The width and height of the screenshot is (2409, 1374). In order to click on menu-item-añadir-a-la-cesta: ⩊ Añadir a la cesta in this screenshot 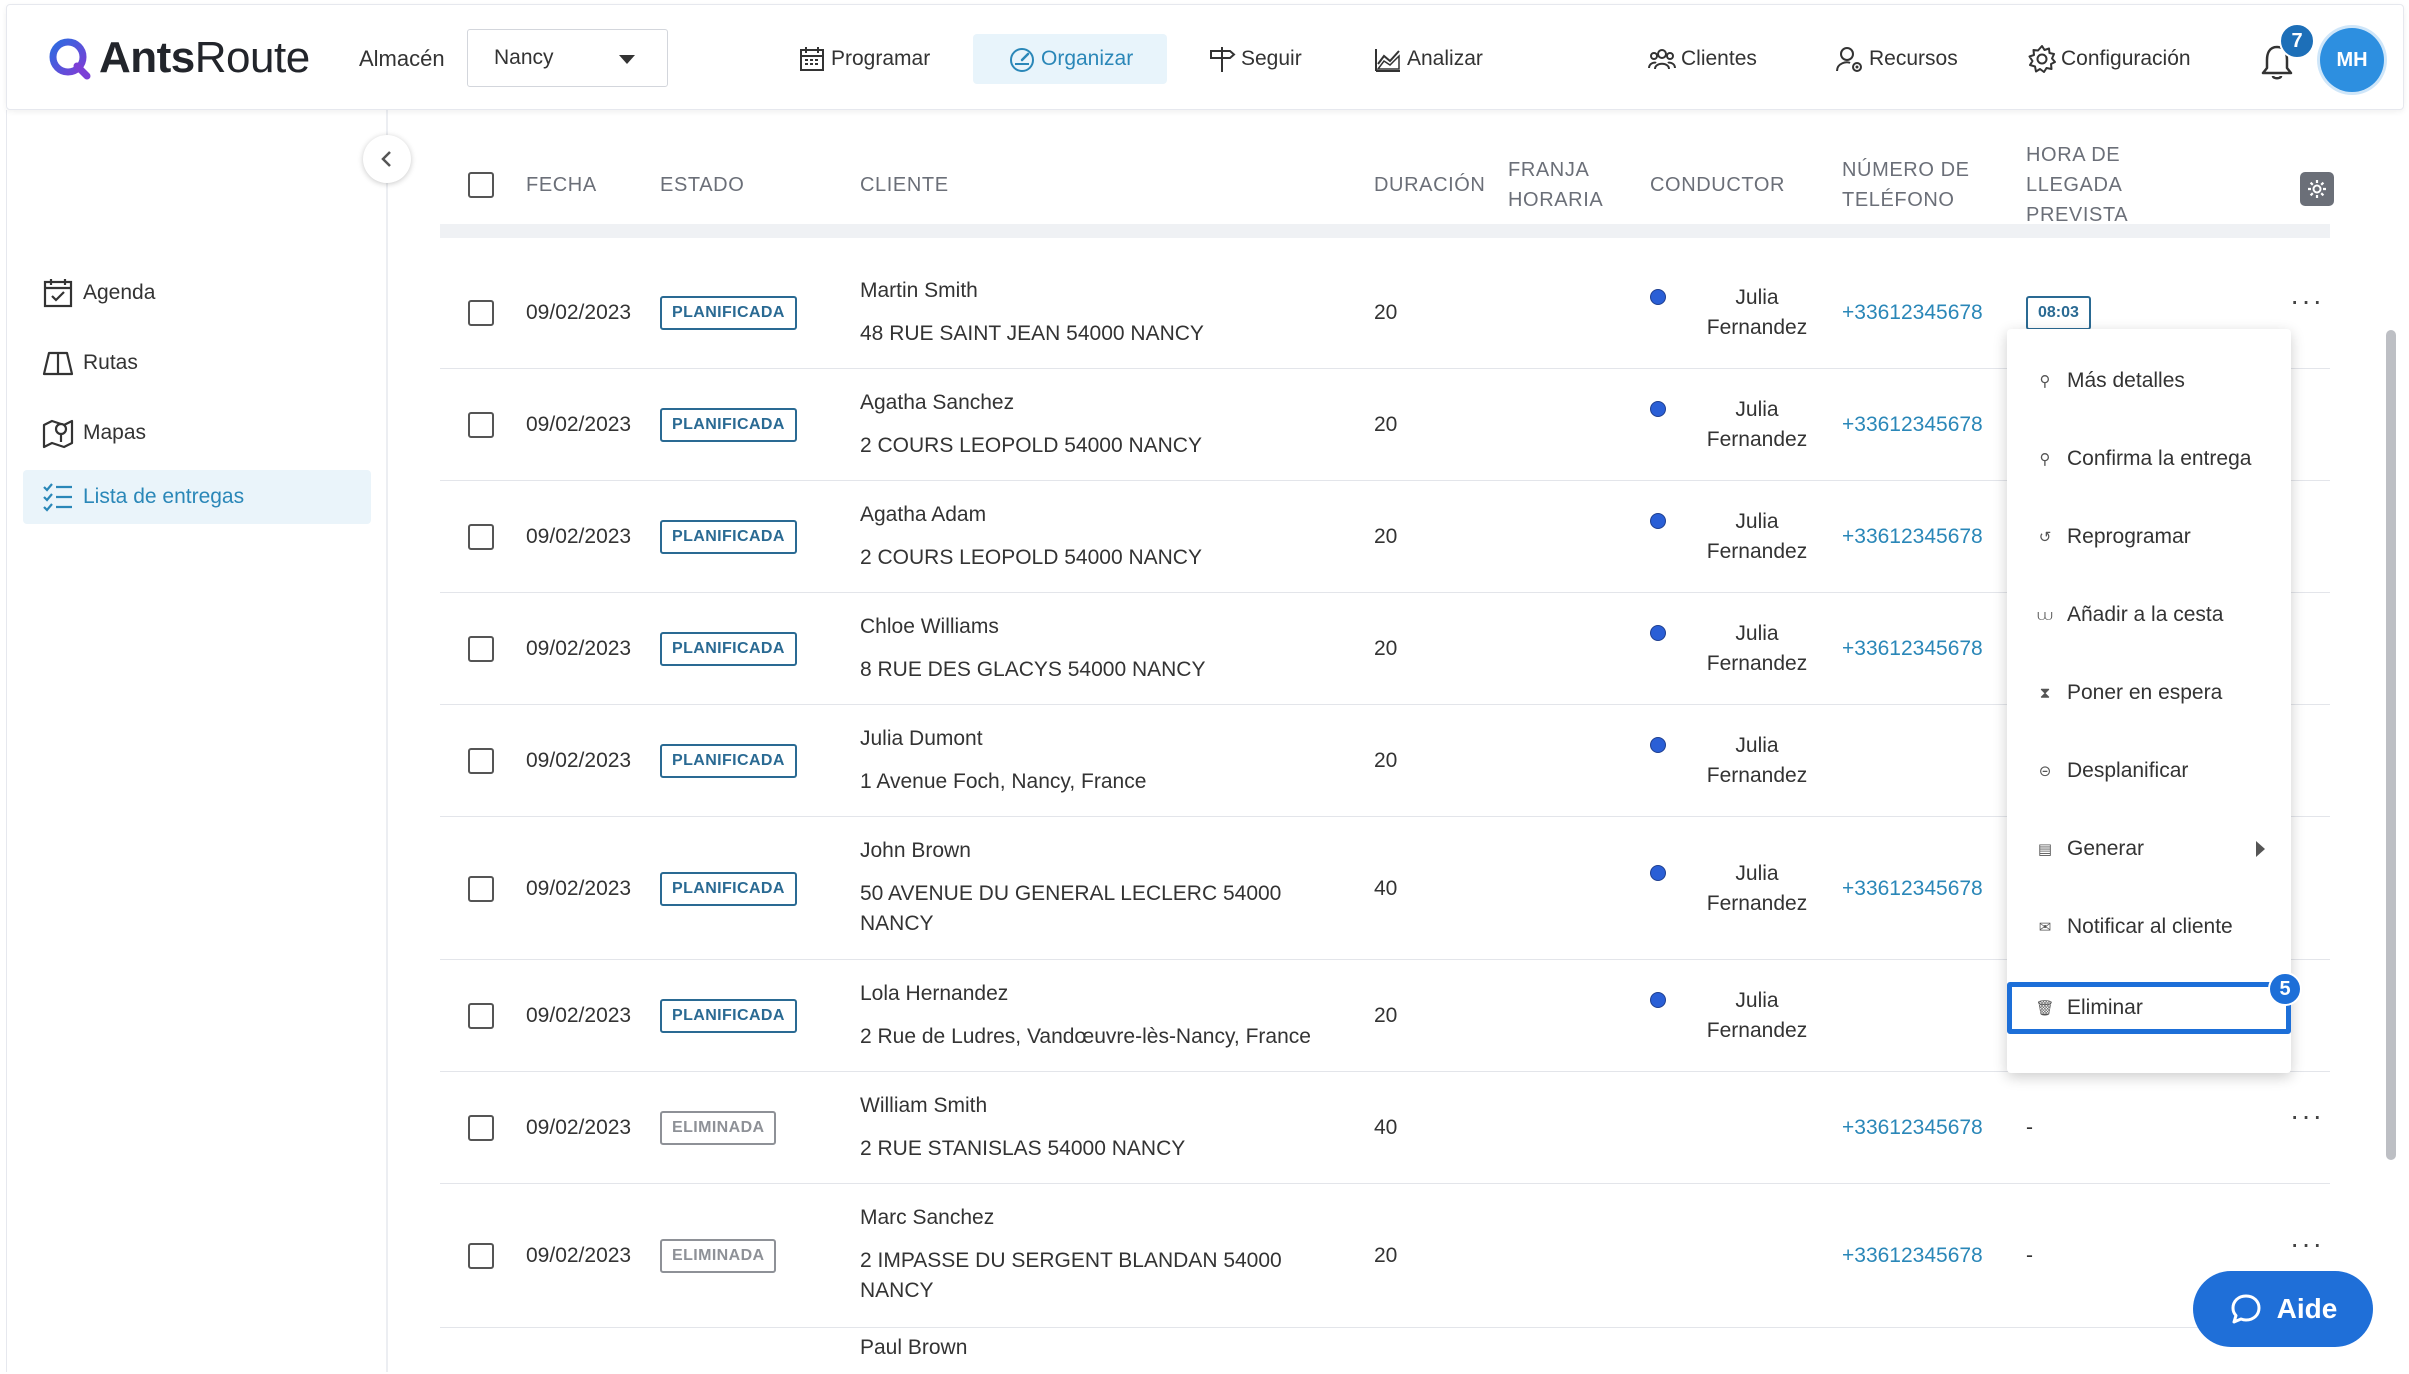, I will do `click(2149, 615)`.